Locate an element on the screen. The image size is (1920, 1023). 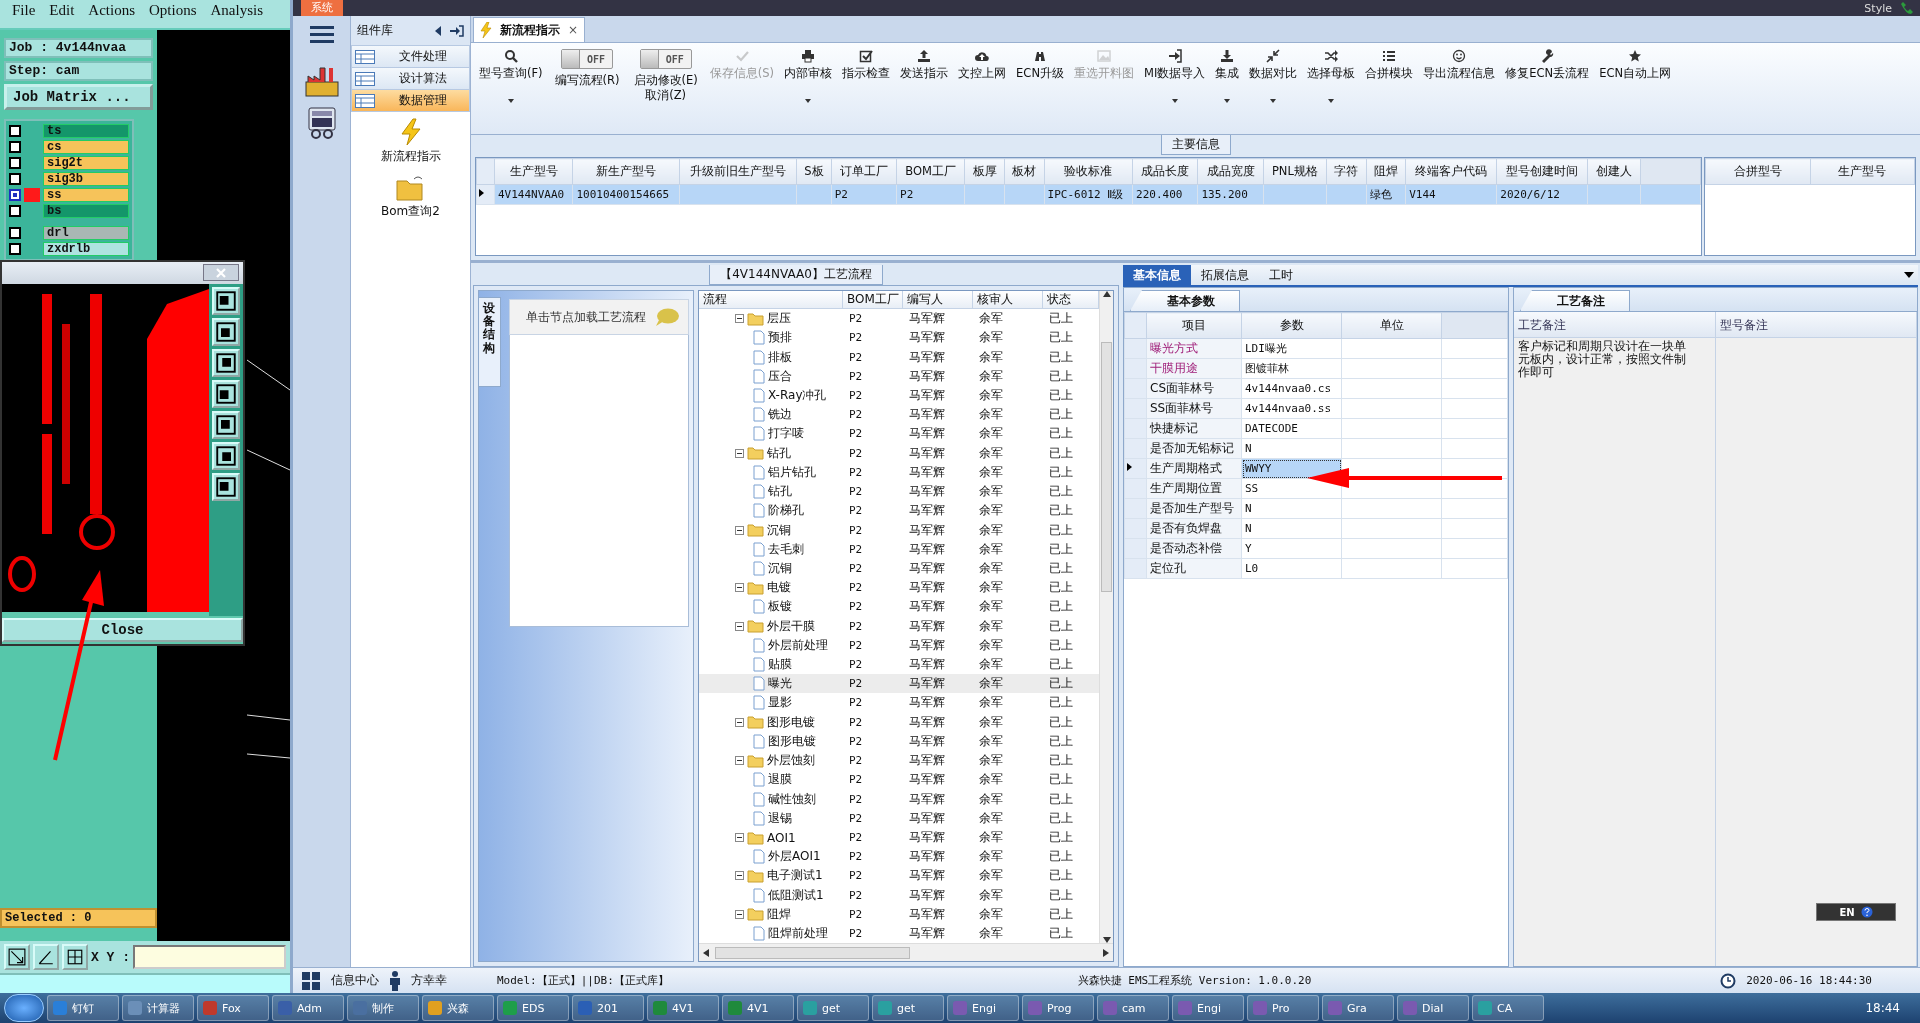
tree-row: 铣边 P2 马军辉 余军 已上 is located at coordinates (899, 415).